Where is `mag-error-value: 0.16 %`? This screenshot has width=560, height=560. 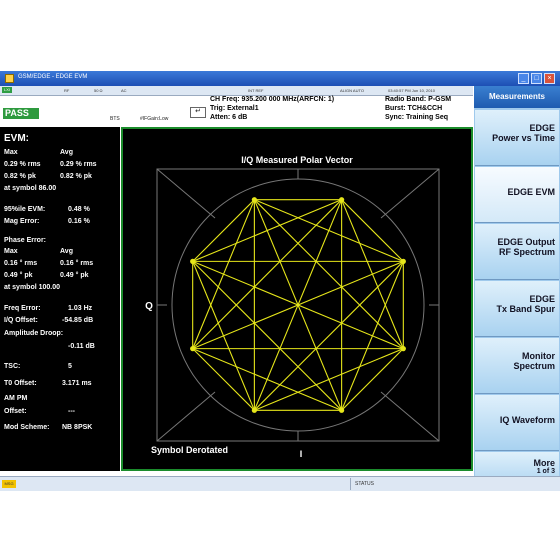
mag-error-value: 0.16 % is located at coordinates (79, 221).